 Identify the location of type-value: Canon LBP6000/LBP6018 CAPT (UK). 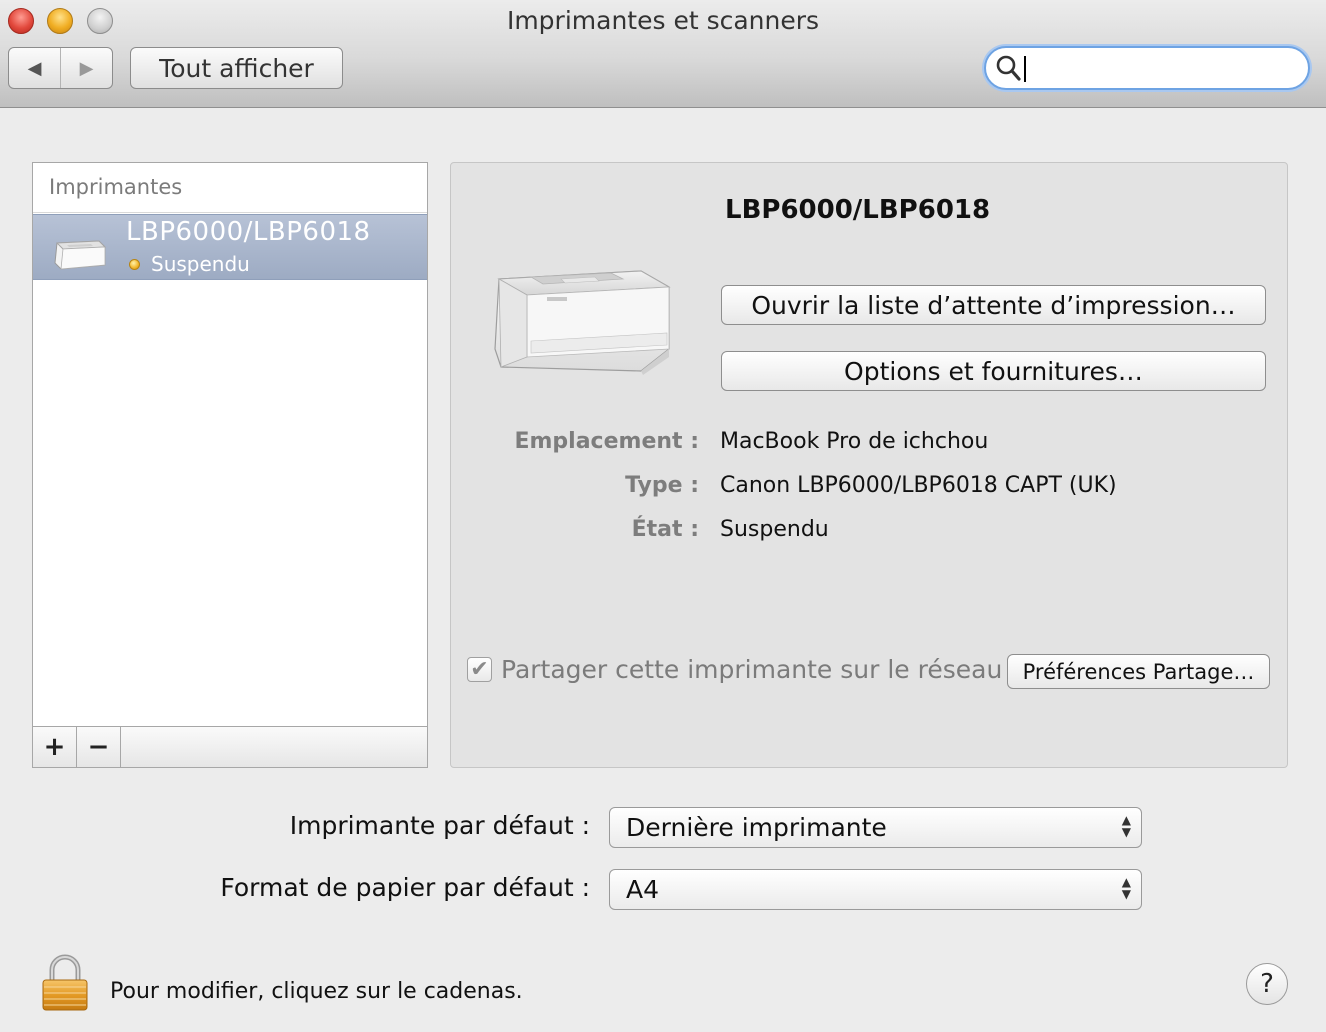
(918, 485).